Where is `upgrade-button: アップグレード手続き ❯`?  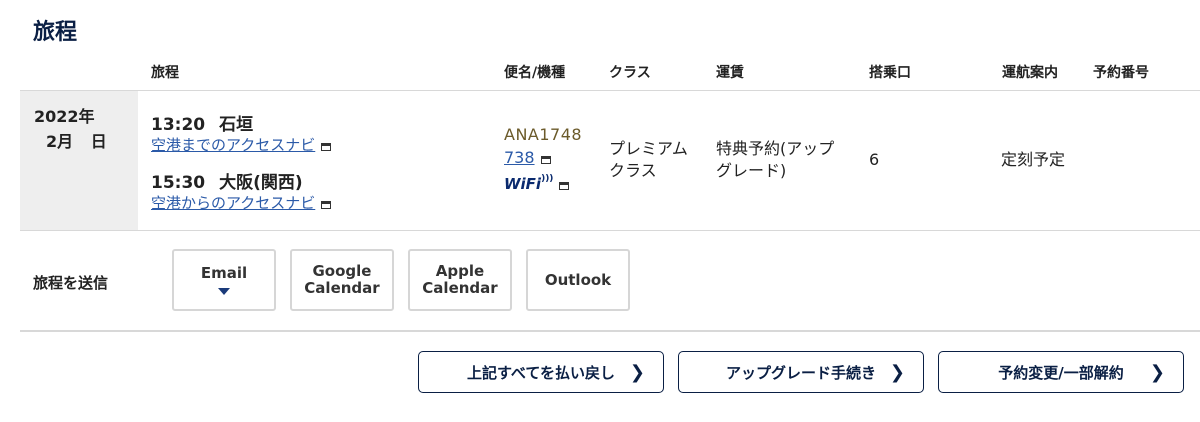
upgrade-button: アップグレード手続き ❯ is located at coordinates (801, 372).